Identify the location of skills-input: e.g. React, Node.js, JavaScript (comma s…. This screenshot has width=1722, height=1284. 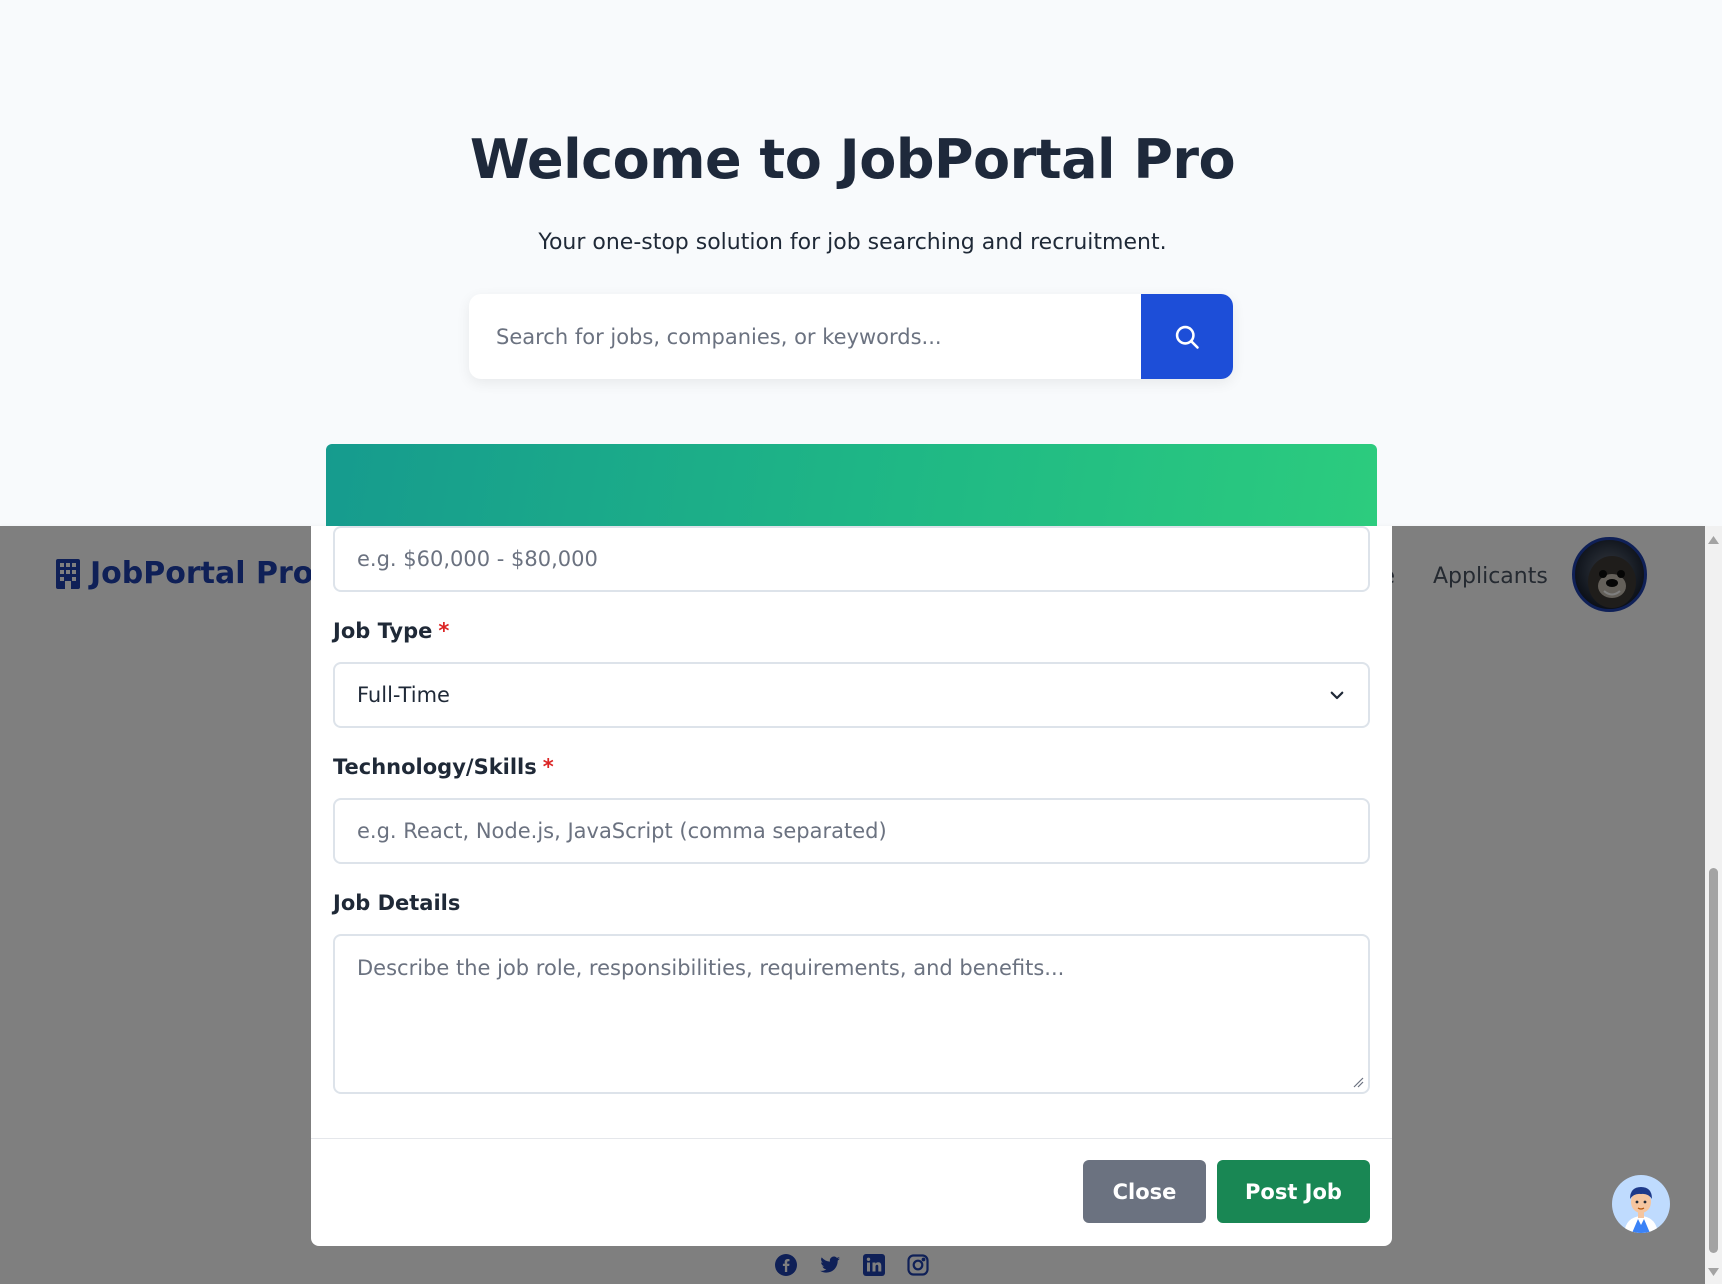
(851, 831).